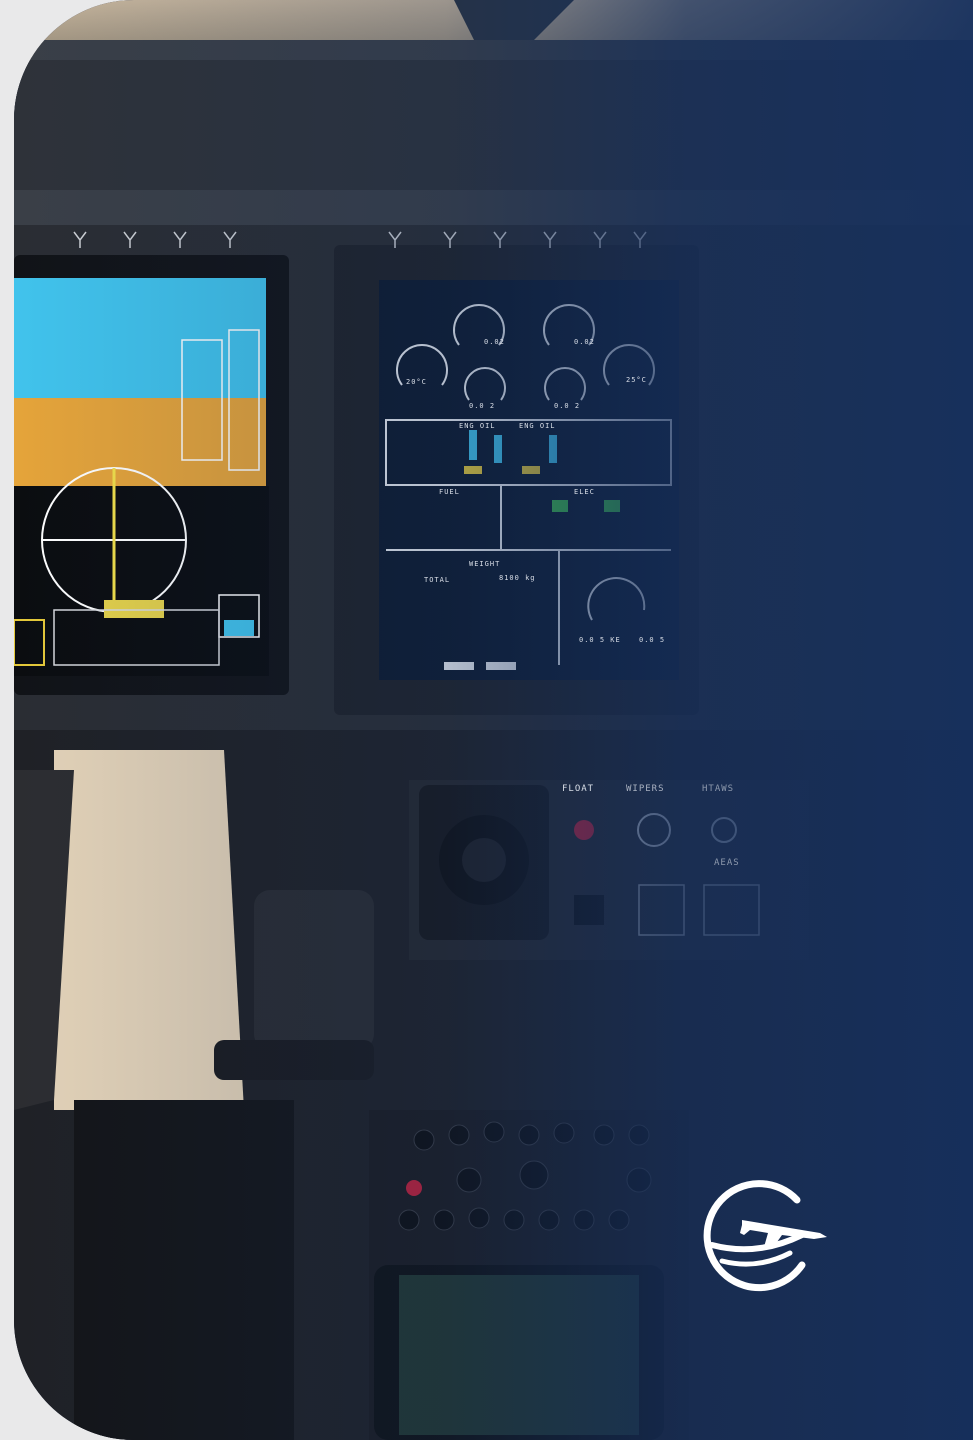 The width and height of the screenshot is (973, 1440). What do you see at coordinates (727, 863) in the screenshot?
I see `aeas-label: AEAS` at bounding box center [727, 863].